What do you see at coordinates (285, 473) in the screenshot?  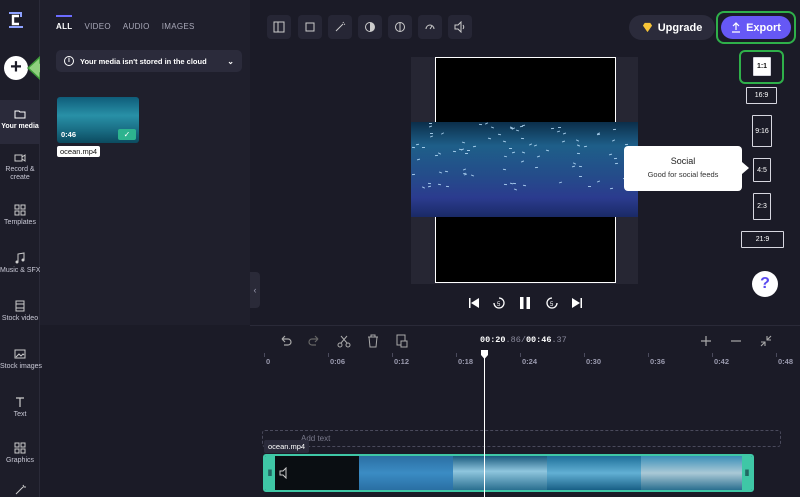 I see `speaker-icon` at bounding box center [285, 473].